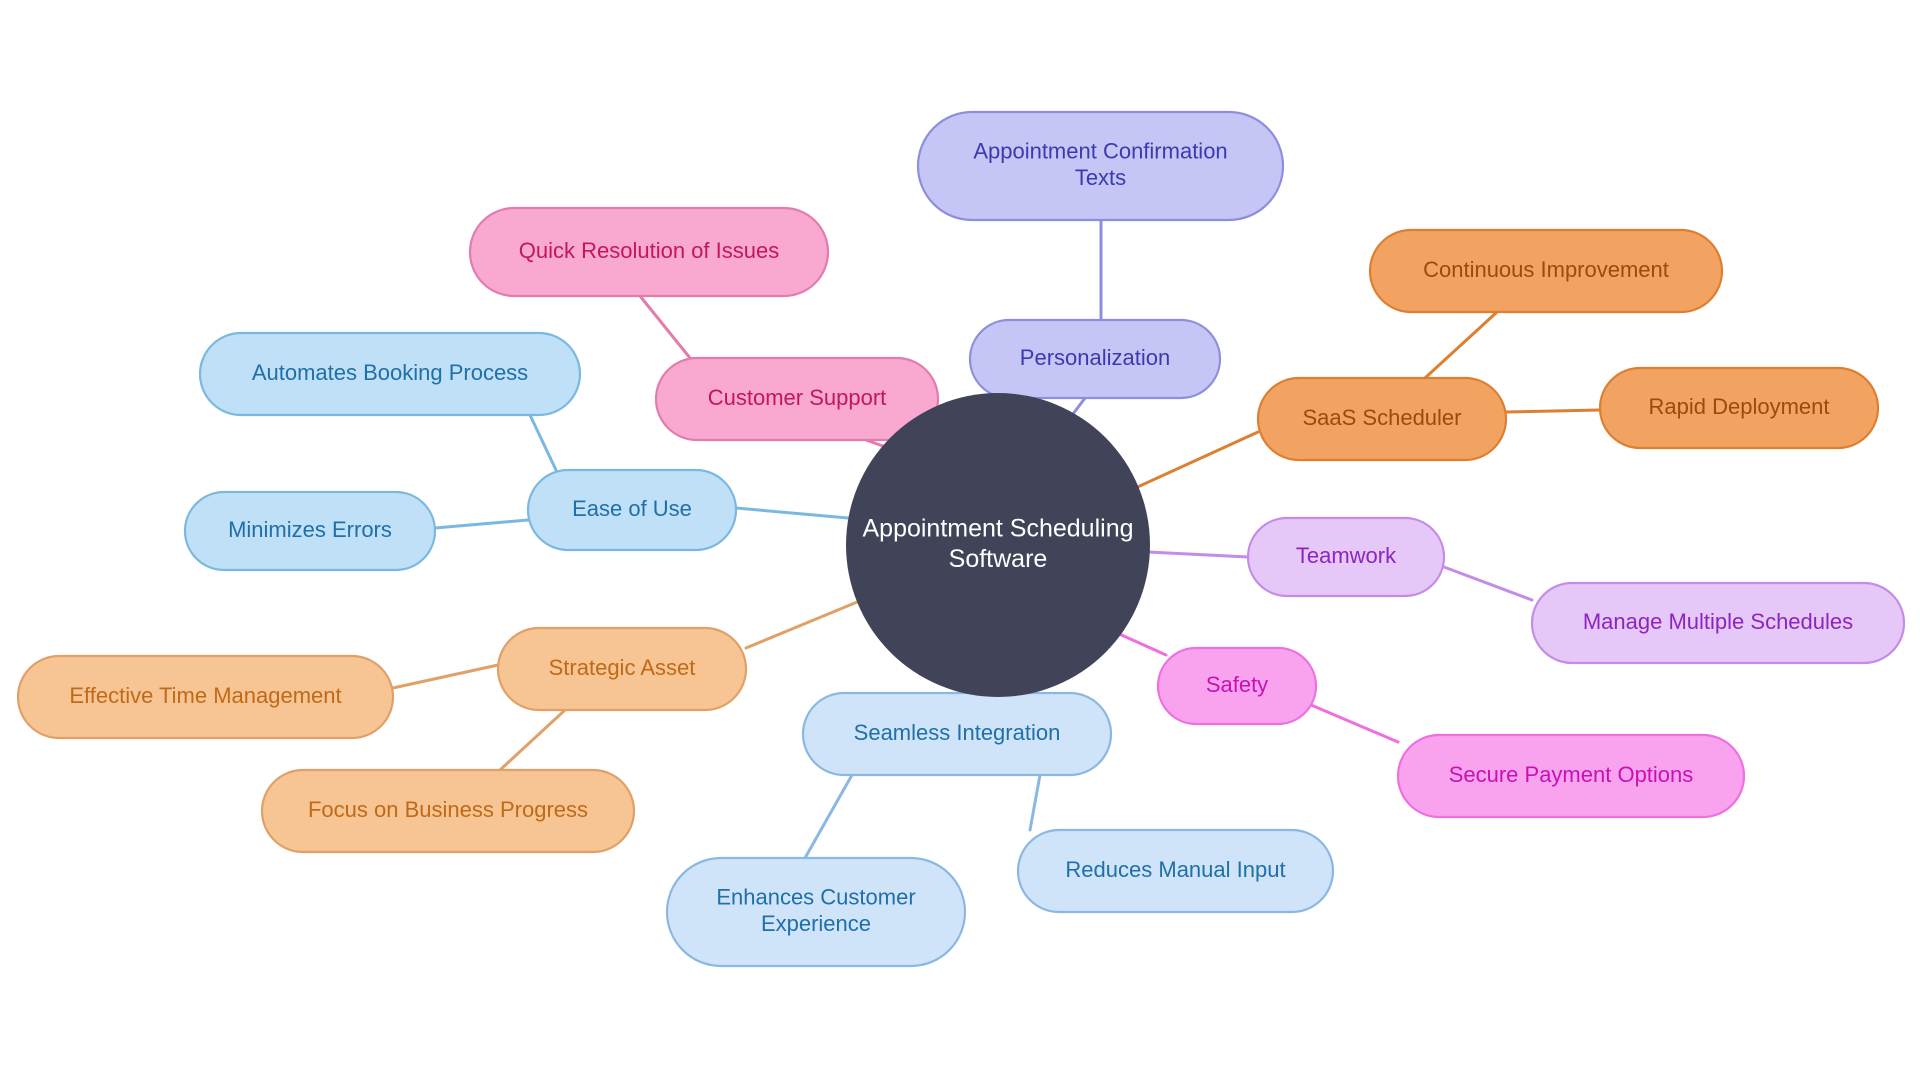 The width and height of the screenshot is (1920, 1080). I want to click on node-label: SaaS Scheduler, so click(1382, 417).